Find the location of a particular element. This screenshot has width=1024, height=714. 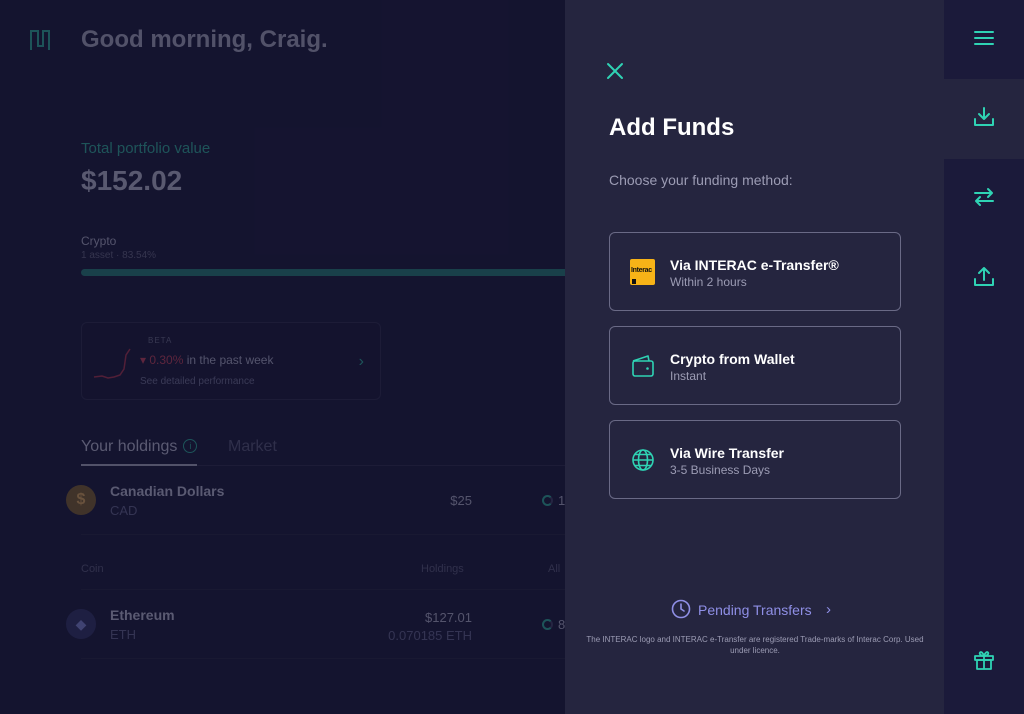

method-subtitle: 3-5 Business Days is located at coordinates (720, 470).